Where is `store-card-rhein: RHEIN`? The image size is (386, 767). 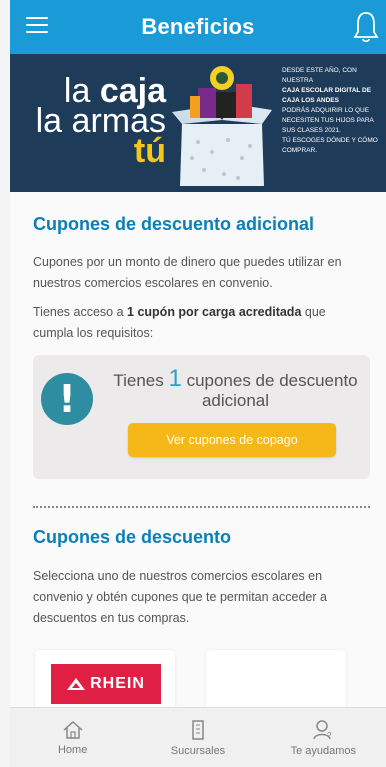
store-card-rhein: RHEIN is located at coordinates (105, 678).